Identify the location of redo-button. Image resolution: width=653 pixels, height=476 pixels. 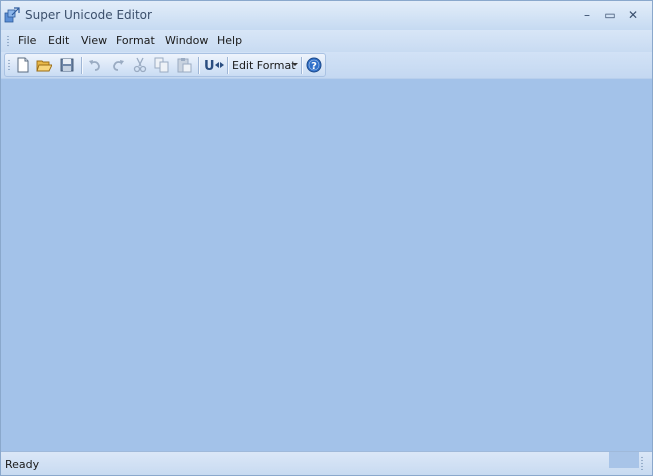
(118, 65).